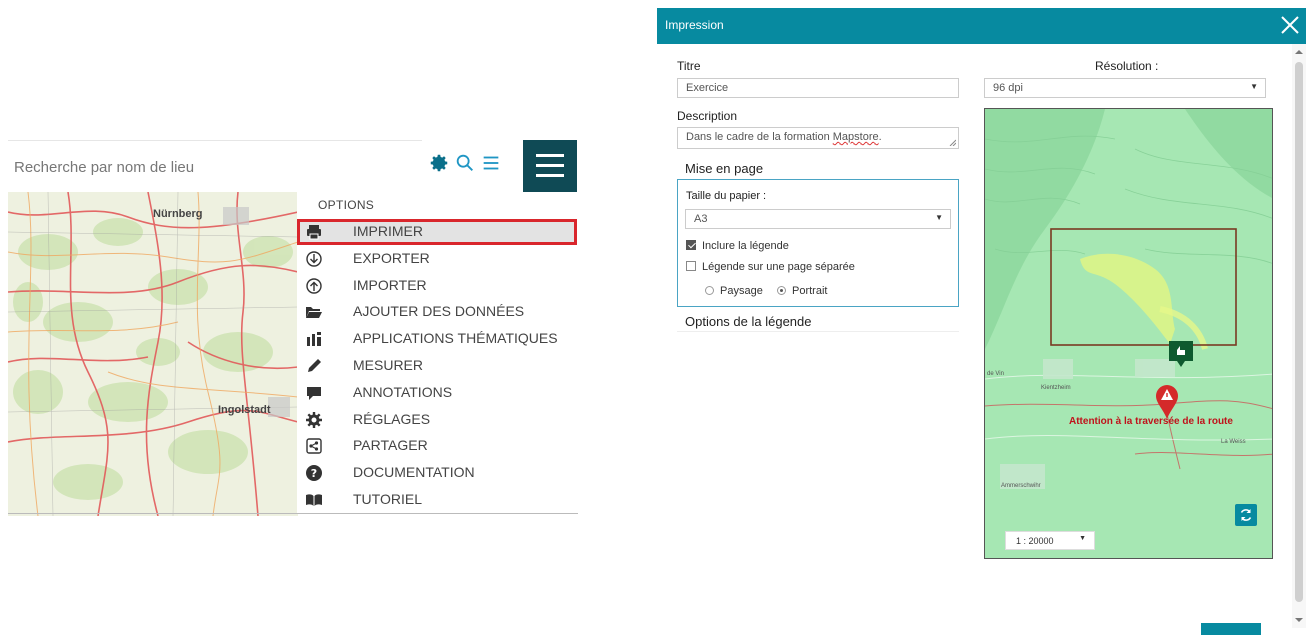 Image resolution: width=1306 pixels, height=635 pixels. I want to click on menu-item-label: AJOUTER DES DONNÉES, so click(439, 311).